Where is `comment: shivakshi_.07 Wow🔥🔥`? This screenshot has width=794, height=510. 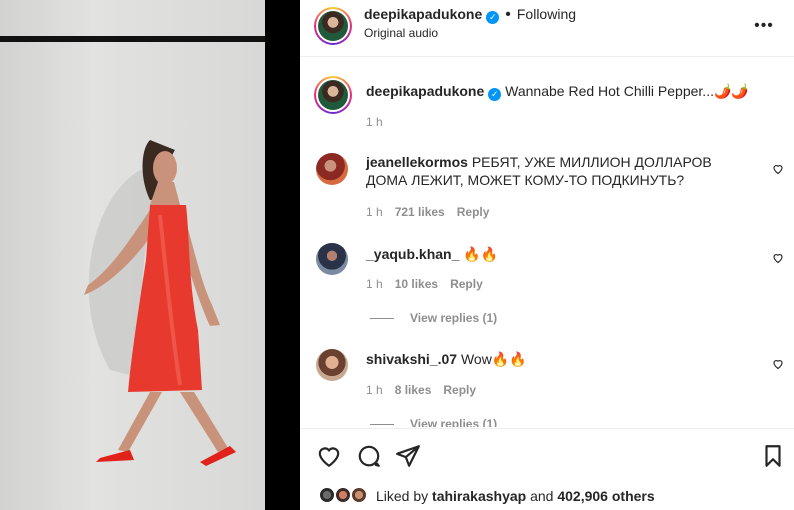 comment: shivakshi_.07 Wow🔥🔥 is located at coordinates (556, 359).